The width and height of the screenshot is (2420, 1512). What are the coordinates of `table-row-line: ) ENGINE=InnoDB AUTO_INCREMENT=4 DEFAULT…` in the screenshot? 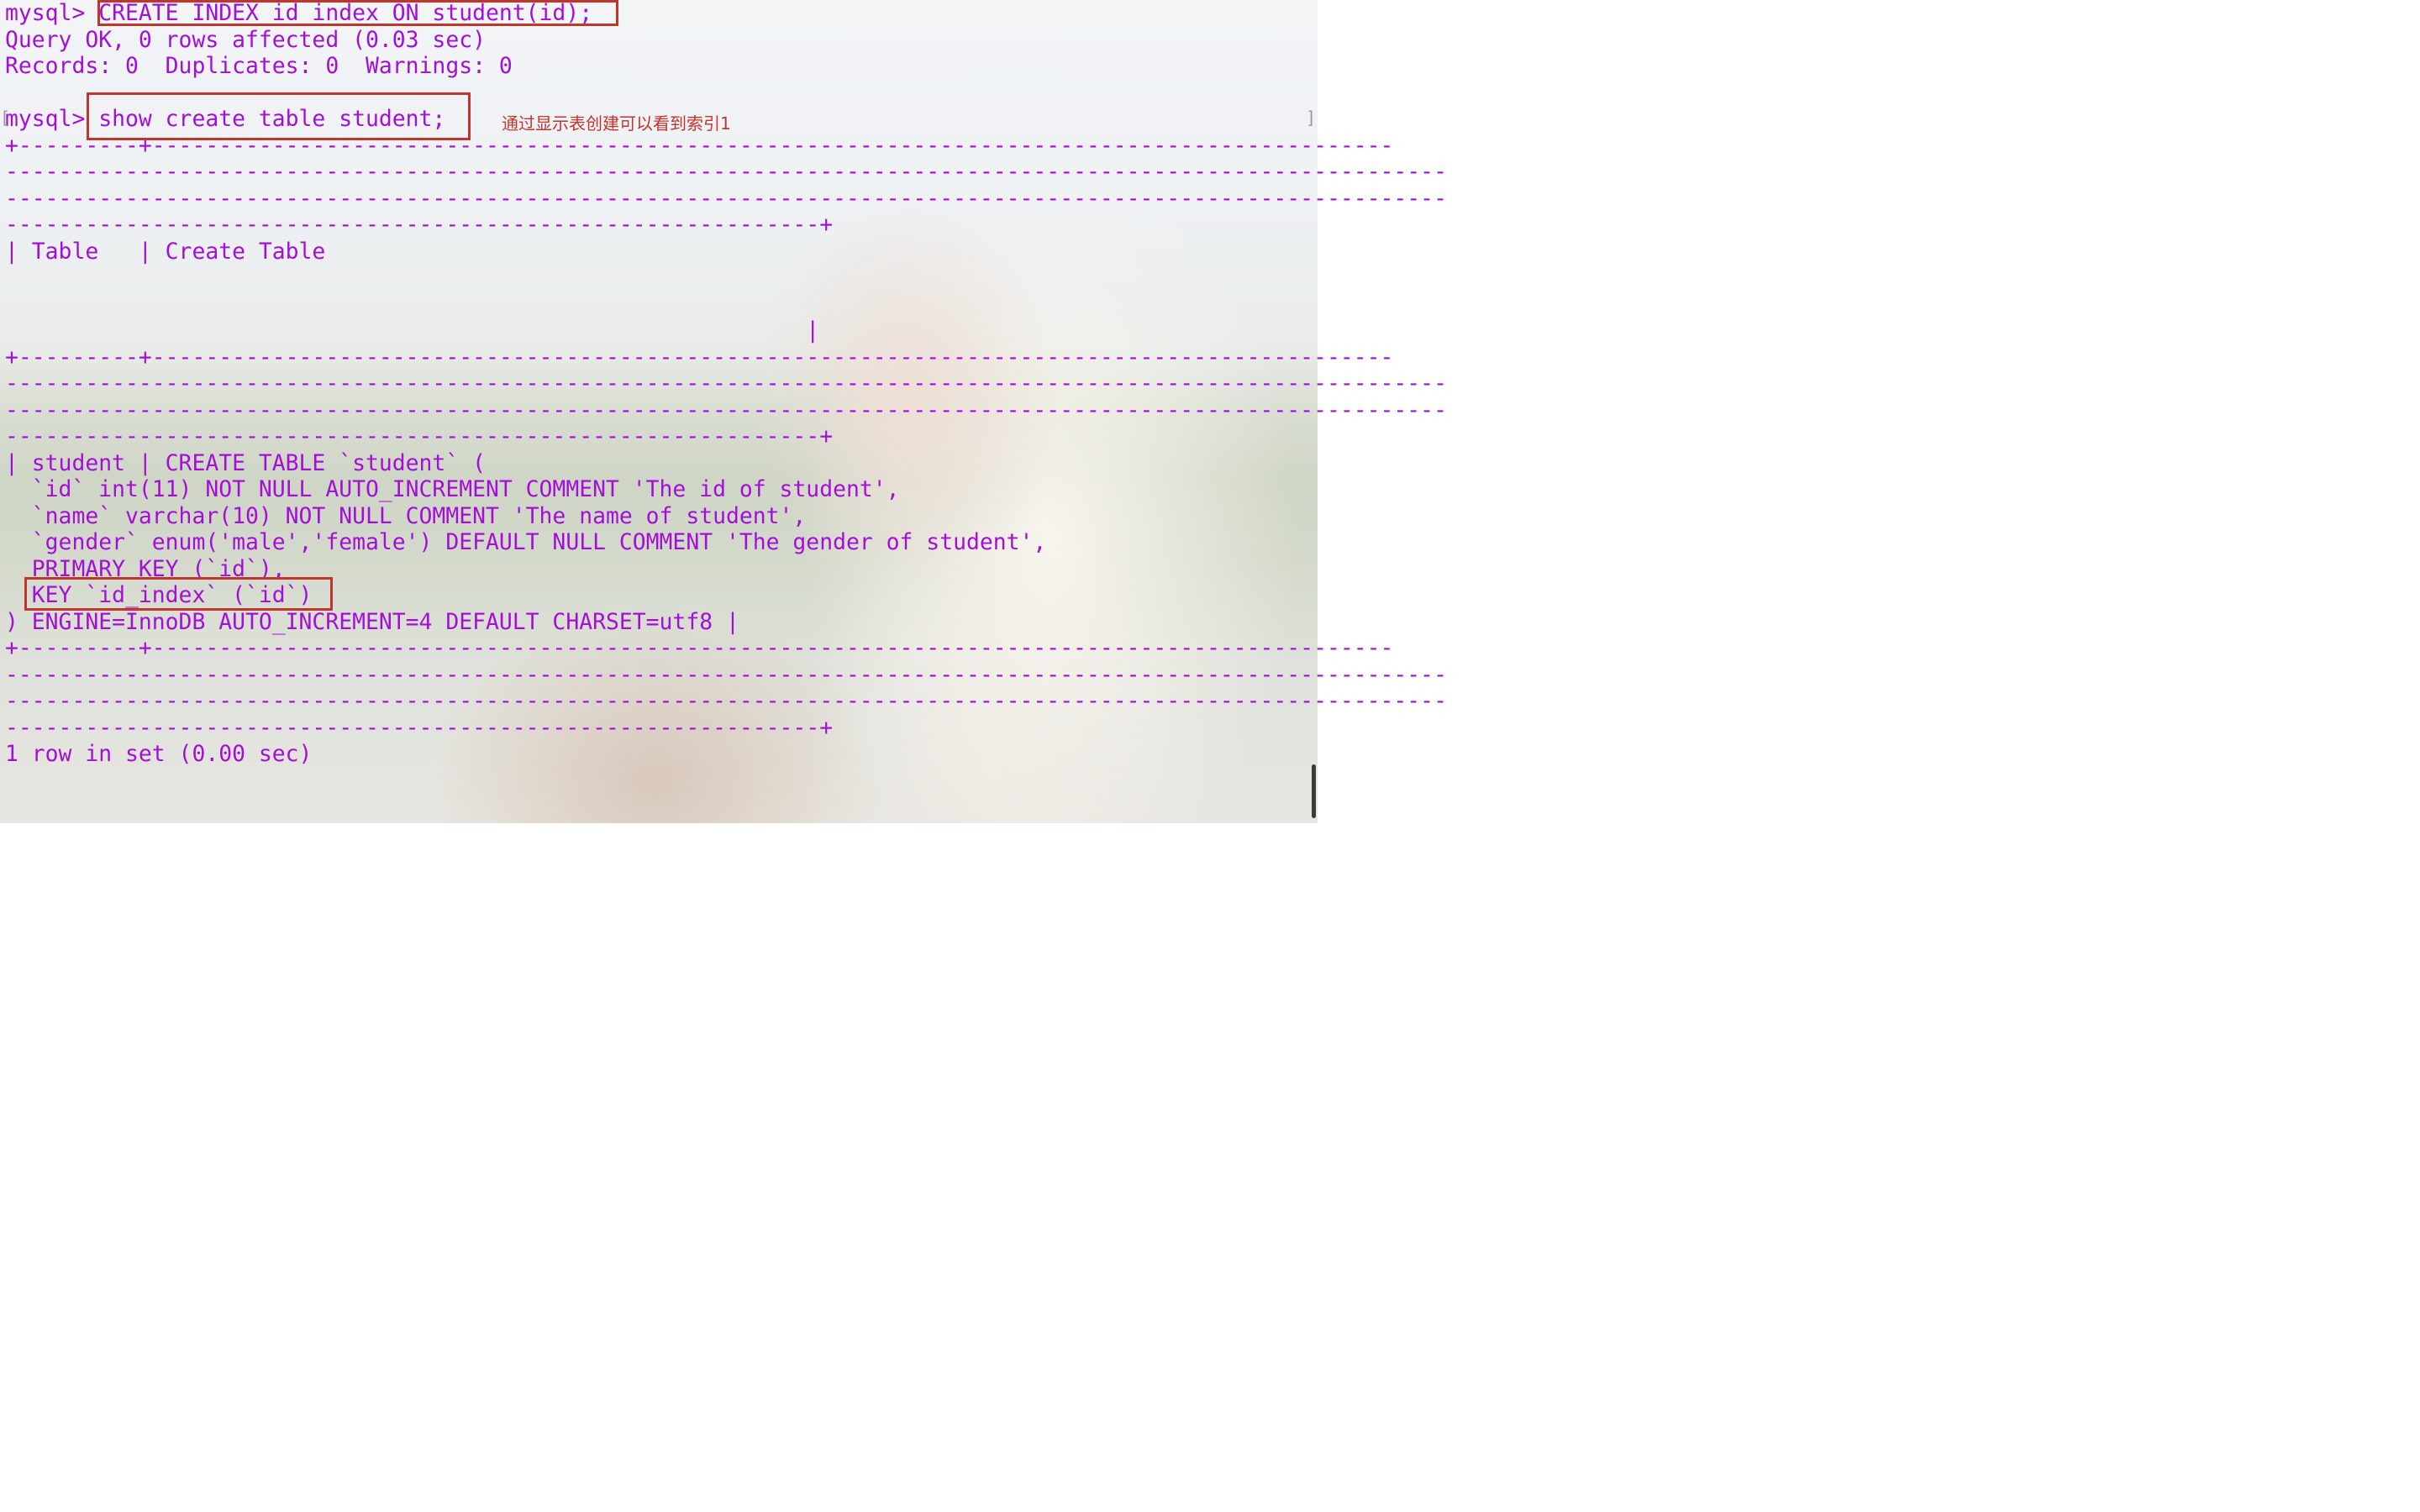 It's located at (372, 621).